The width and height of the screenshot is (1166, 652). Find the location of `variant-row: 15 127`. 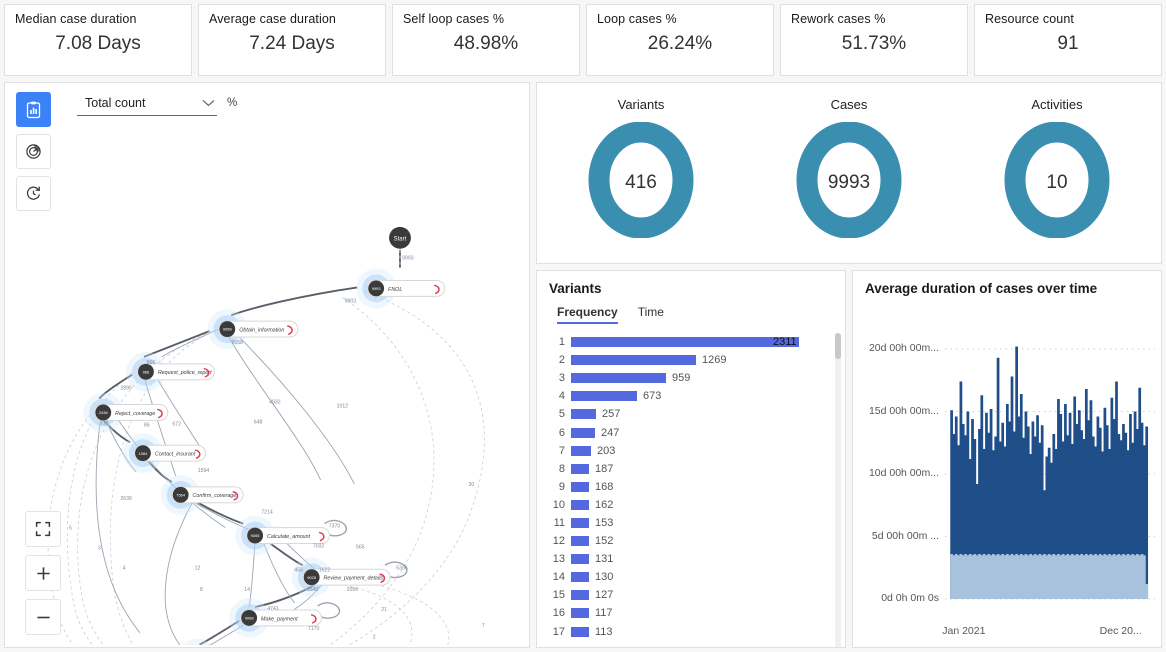

variant-row: 15 127 is located at coordinates (694, 595).